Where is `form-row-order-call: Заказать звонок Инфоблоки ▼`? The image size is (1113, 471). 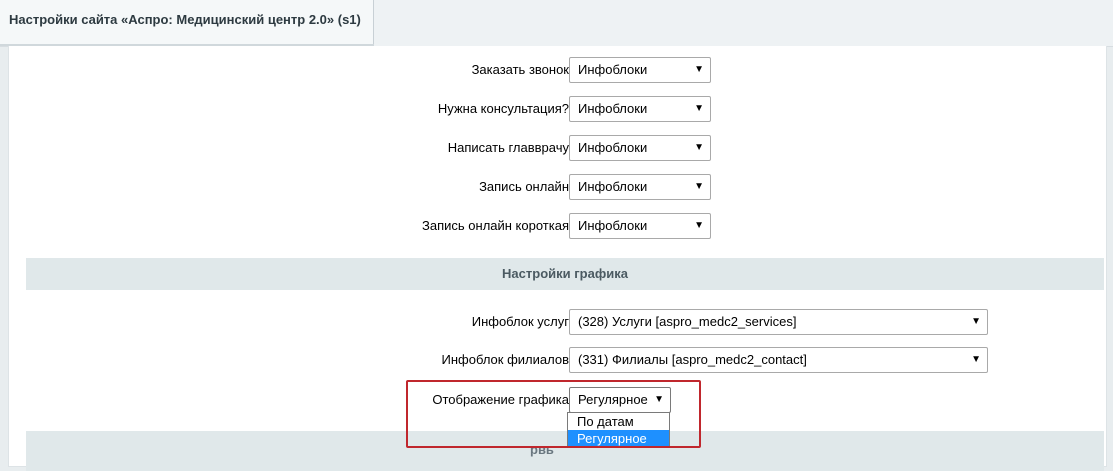 form-row-order-call: Заказать звонок Инфоблоки ▼ is located at coordinates (557, 70).